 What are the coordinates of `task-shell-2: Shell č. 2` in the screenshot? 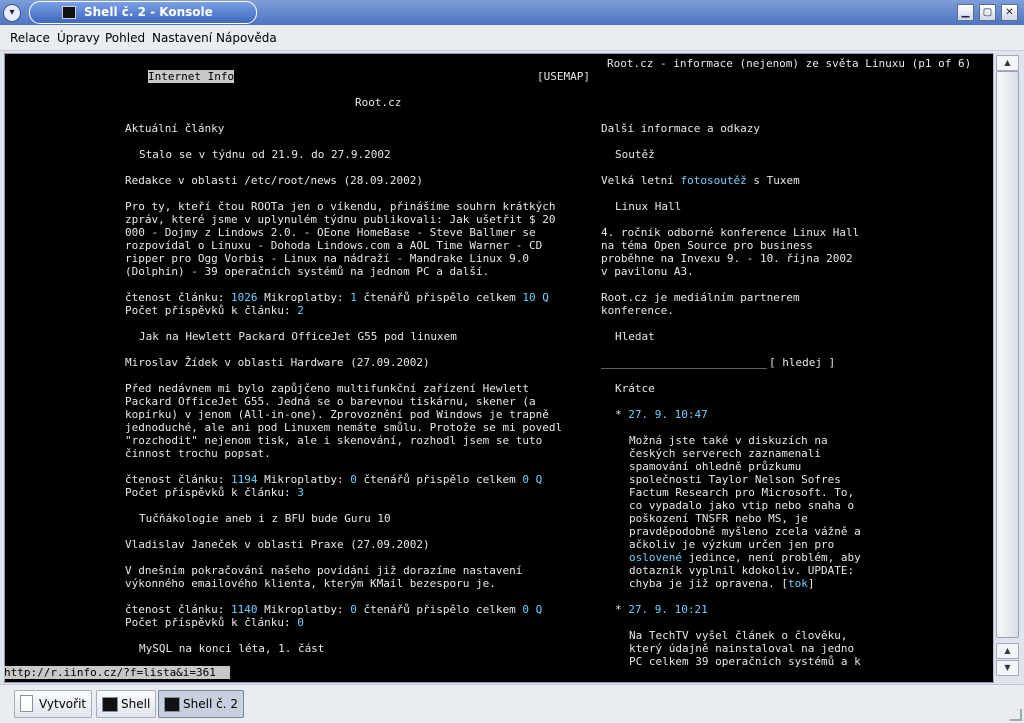 It's located at (201, 704).